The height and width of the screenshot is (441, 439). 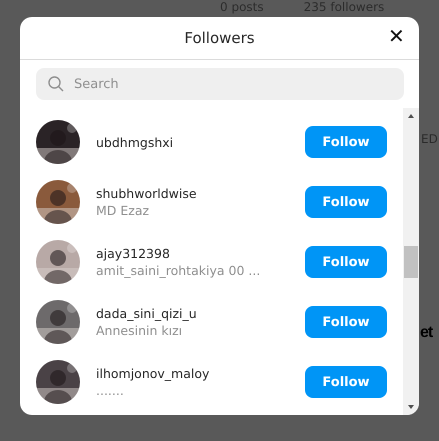 I want to click on full-name: MD Ezaz, so click(x=123, y=210).